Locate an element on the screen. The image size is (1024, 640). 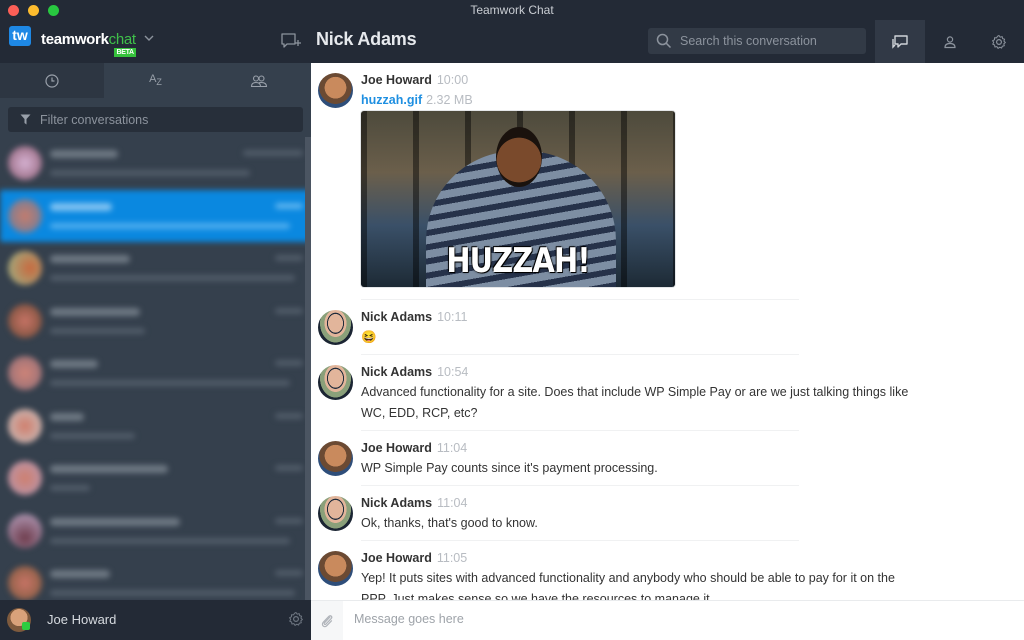
az-sort-icon: AZ is located at coordinates (155, 80).